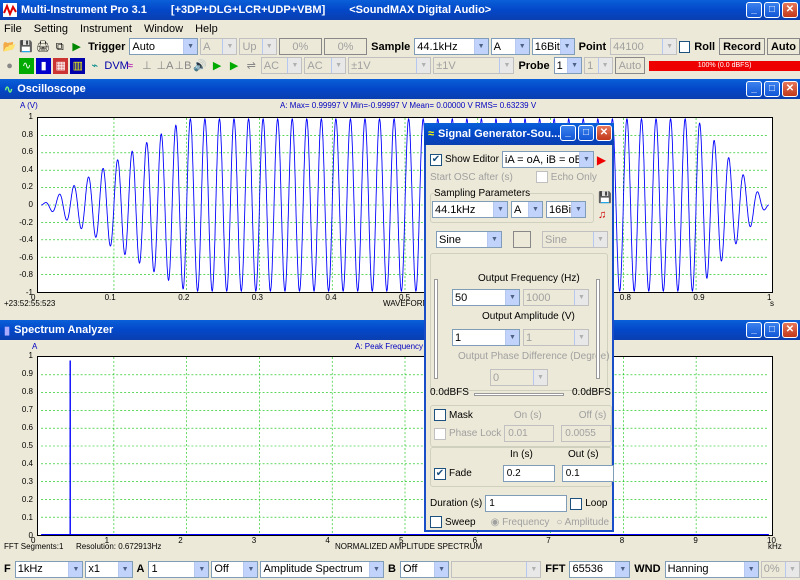  What do you see at coordinates (772, 330) in the screenshot?
I see `spec-maximize-button: □` at bounding box center [772, 330].